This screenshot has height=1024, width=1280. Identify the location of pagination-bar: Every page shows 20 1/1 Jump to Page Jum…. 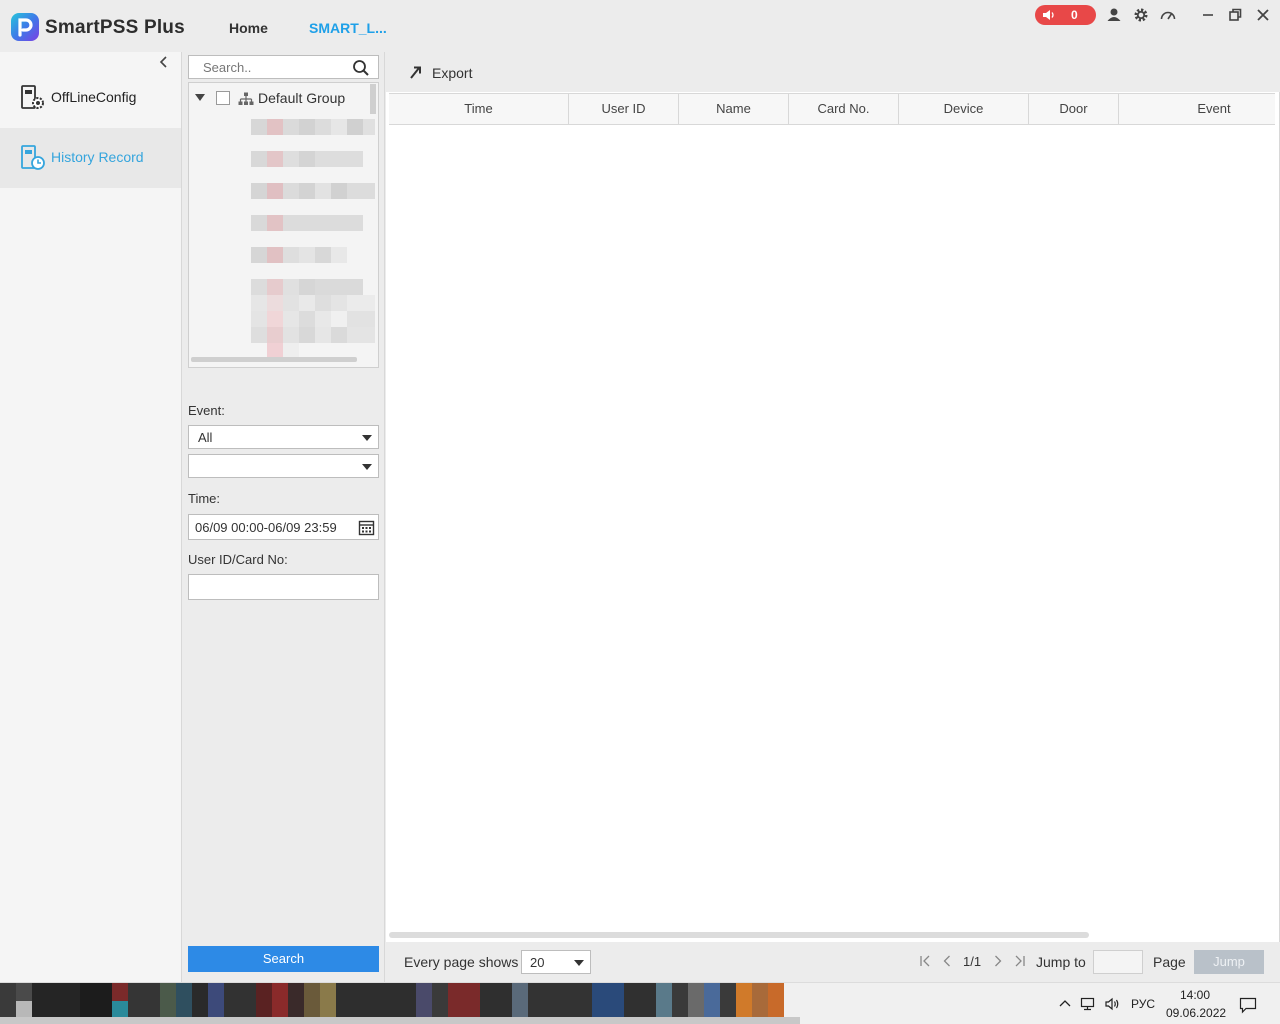
(833, 962).